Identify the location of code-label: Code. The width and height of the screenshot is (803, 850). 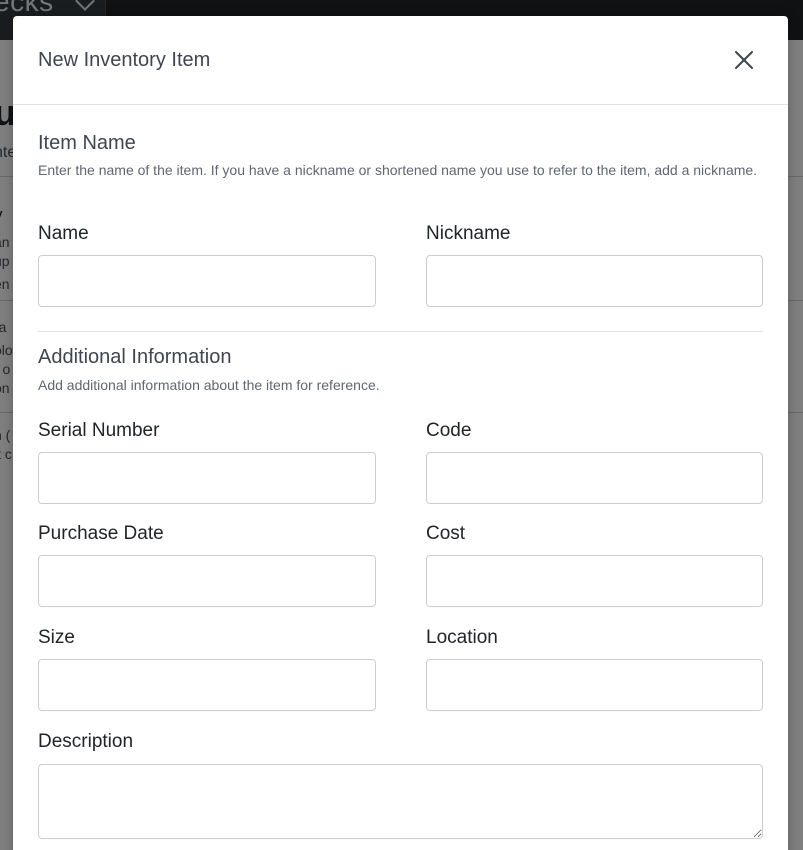
(449, 430).